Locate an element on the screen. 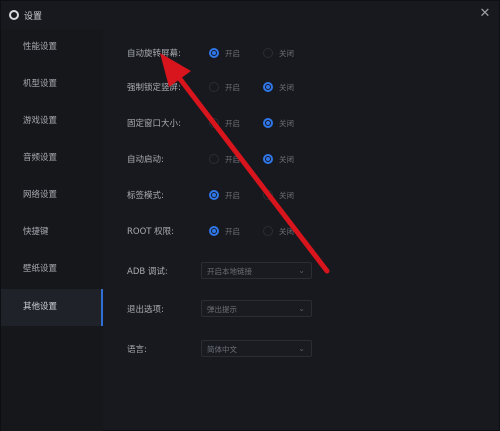 The image size is (500, 431). arrow-head is located at coordinates (175, 70).